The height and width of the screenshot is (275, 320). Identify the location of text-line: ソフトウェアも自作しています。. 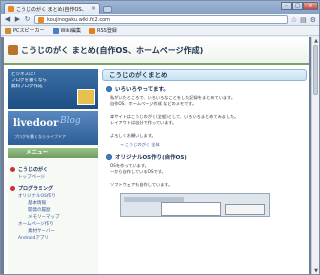
(141, 184).